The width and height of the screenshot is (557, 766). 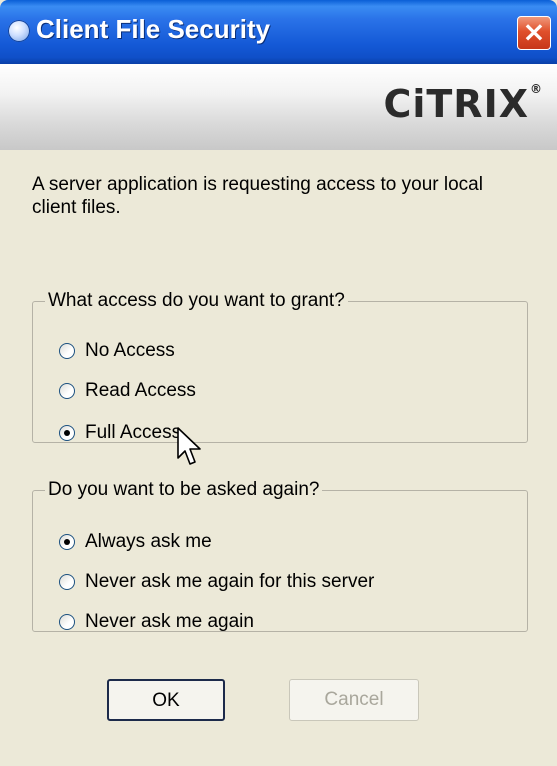 I want to click on radio-read-access: Read Access, so click(x=127, y=391).